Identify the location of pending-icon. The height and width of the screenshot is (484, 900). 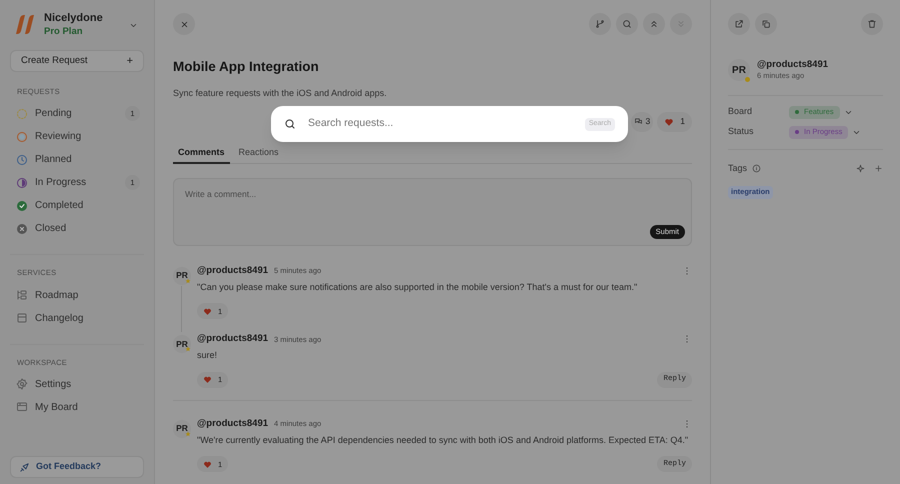
(22, 114).